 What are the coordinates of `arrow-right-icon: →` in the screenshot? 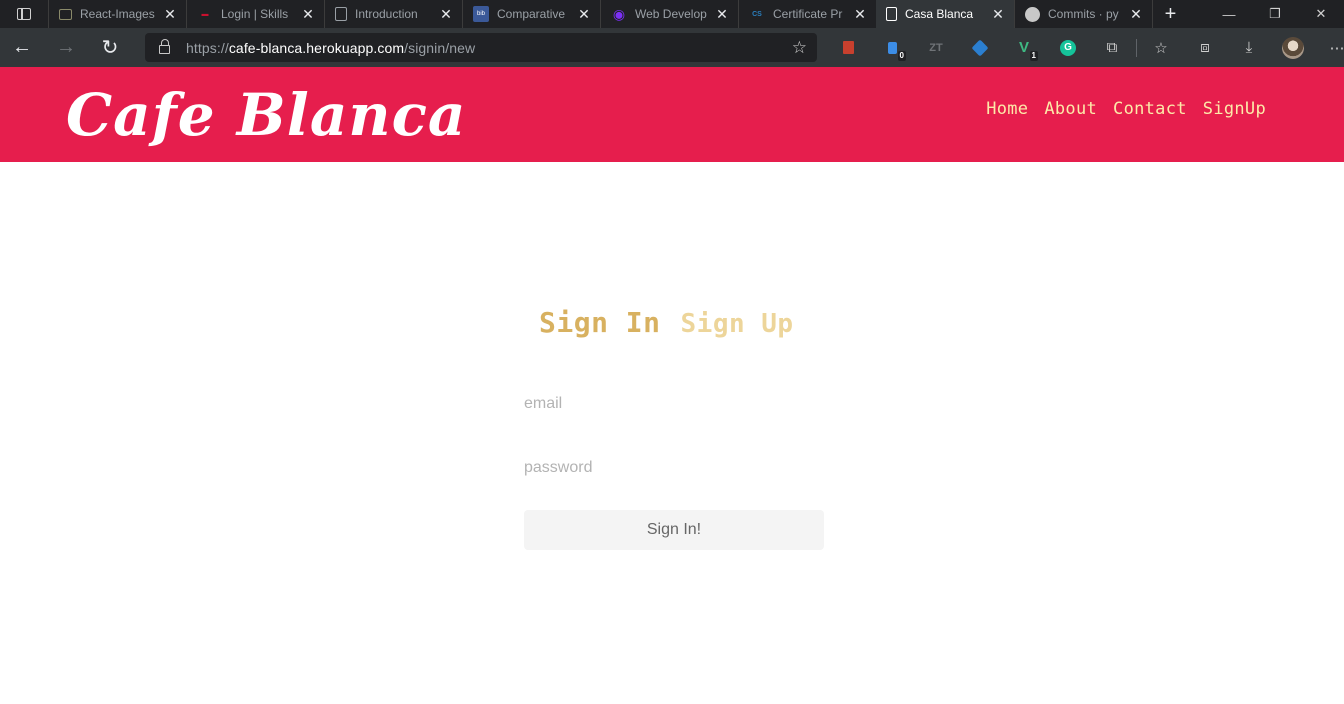 It's located at (66, 47).